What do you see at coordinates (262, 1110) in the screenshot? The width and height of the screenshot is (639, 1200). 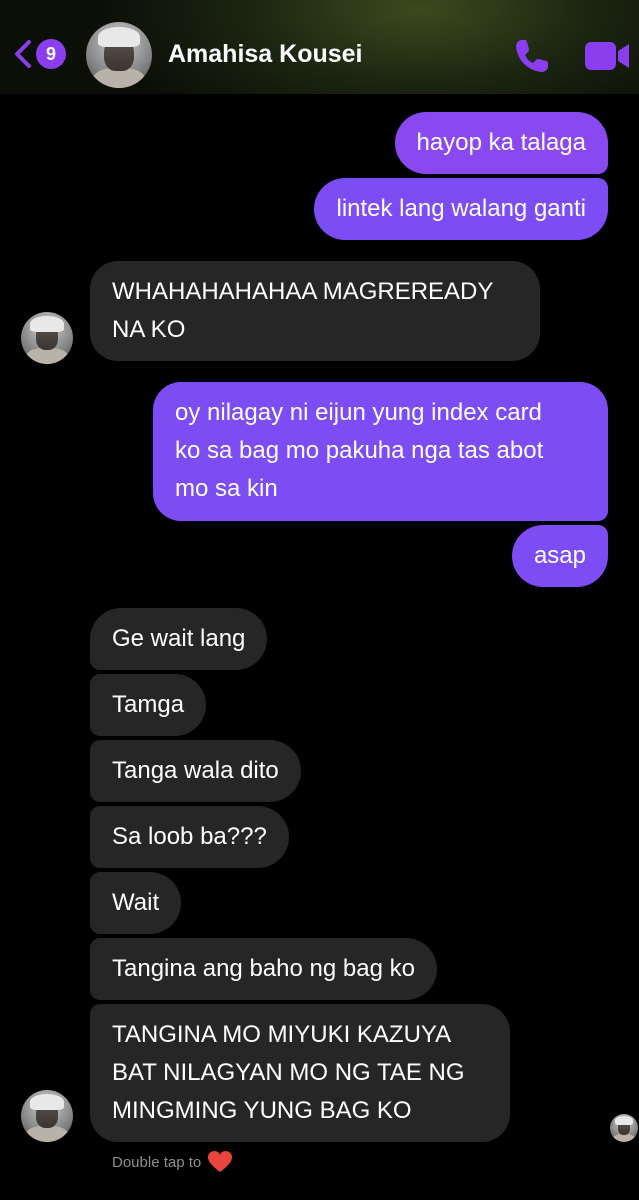 I see `message-text-line: MINGMING YUNG BAG KO` at bounding box center [262, 1110].